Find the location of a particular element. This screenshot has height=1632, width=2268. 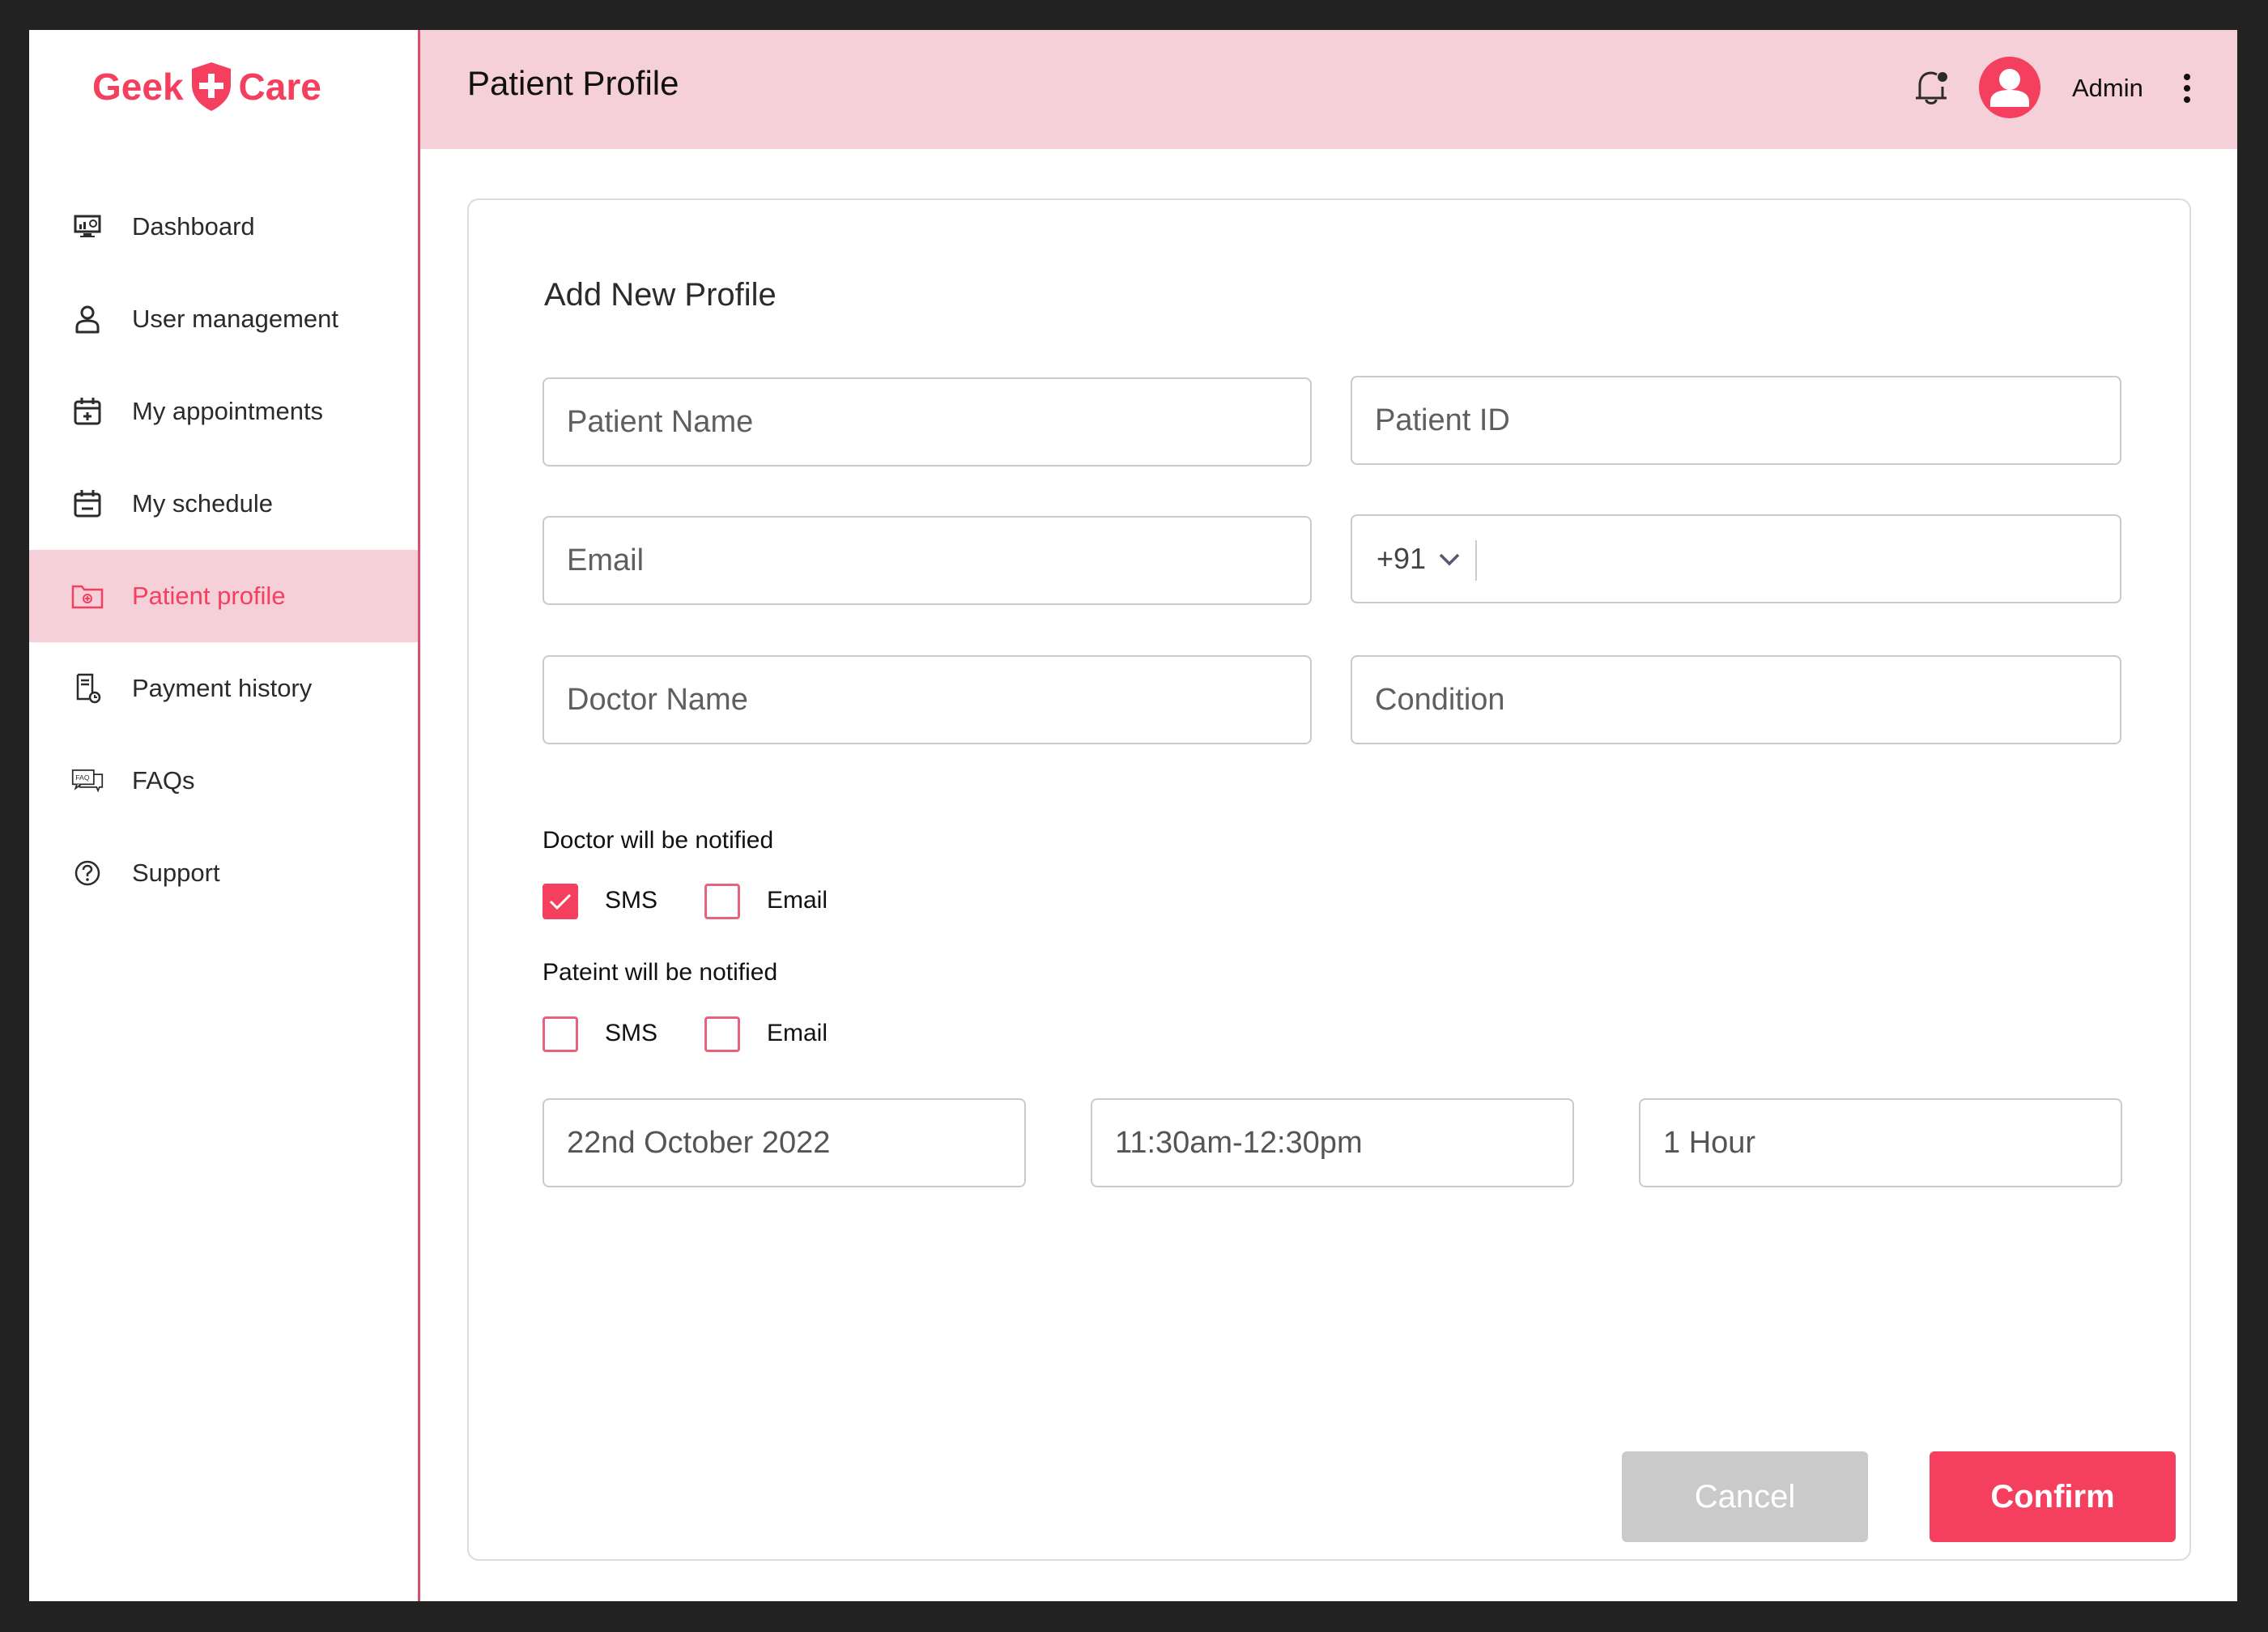

sidebar-item-user-management: User management is located at coordinates (223, 319).